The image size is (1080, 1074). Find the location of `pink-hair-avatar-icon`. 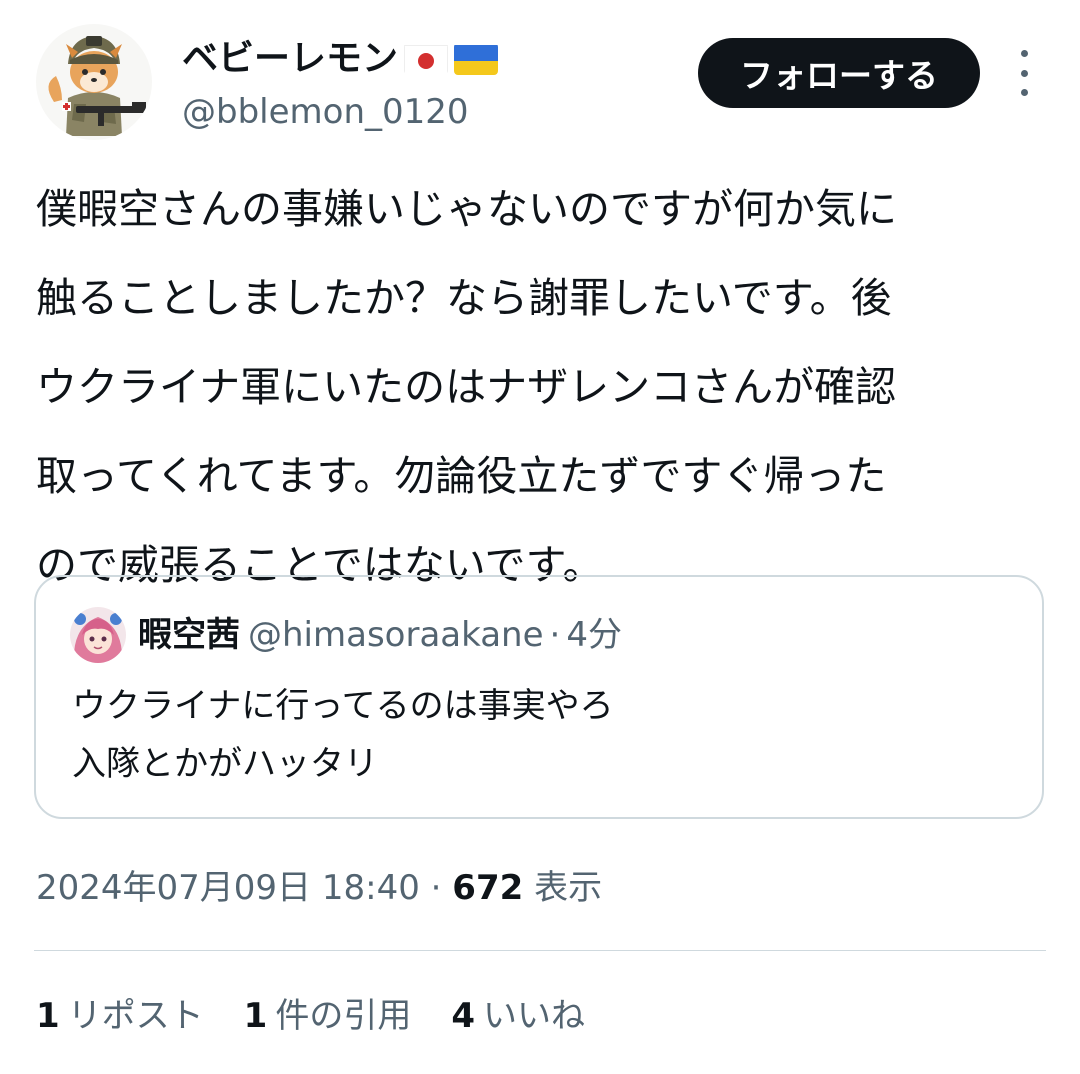

pink-hair-avatar-icon is located at coordinates (98, 635).